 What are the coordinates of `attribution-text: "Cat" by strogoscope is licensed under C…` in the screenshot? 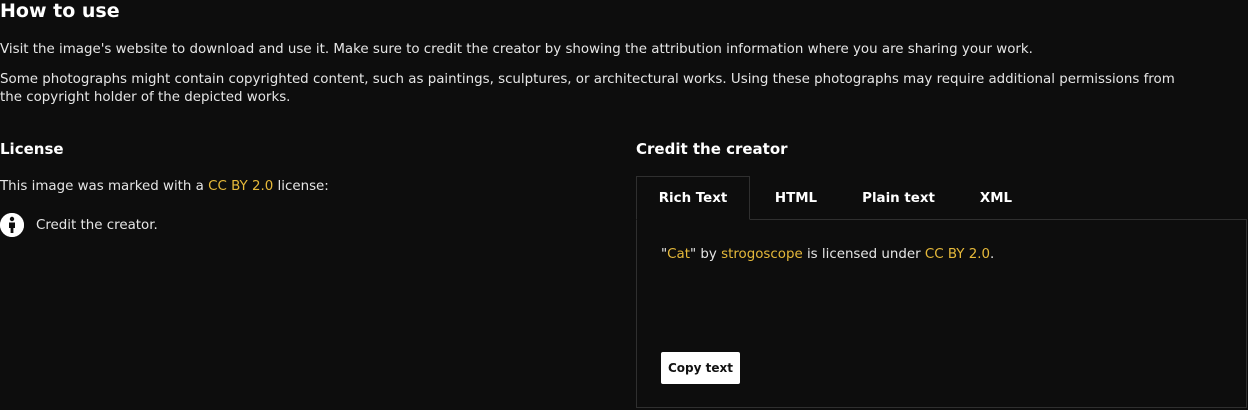 It's located at (827, 255).